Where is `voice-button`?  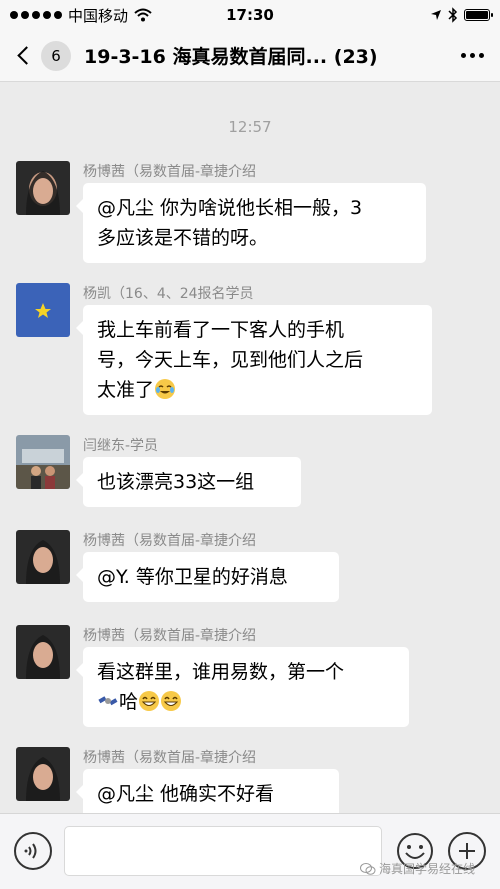 voice-button is located at coordinates (33, 851).